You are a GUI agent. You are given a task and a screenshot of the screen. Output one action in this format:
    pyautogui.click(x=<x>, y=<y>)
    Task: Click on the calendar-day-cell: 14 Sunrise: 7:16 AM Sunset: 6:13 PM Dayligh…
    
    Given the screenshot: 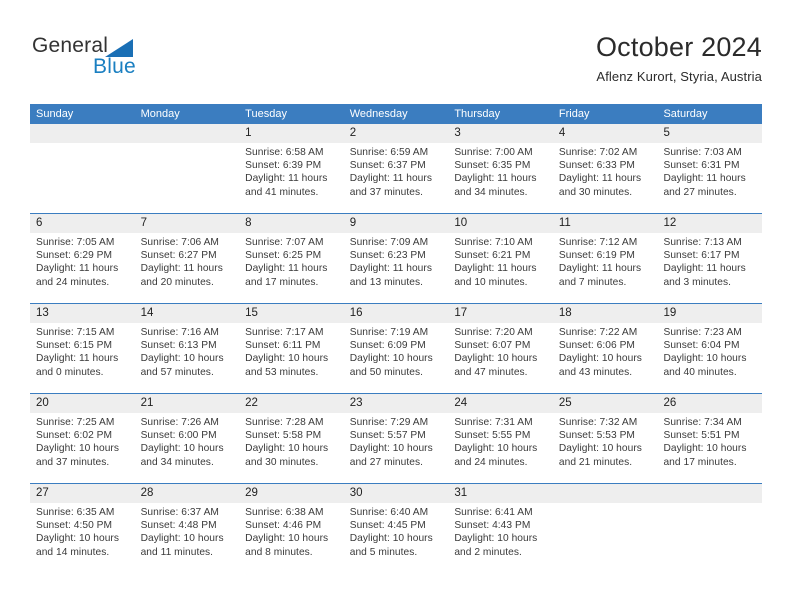 What is the action you would take?
    pyautogui.click(x=187, y=348)
    